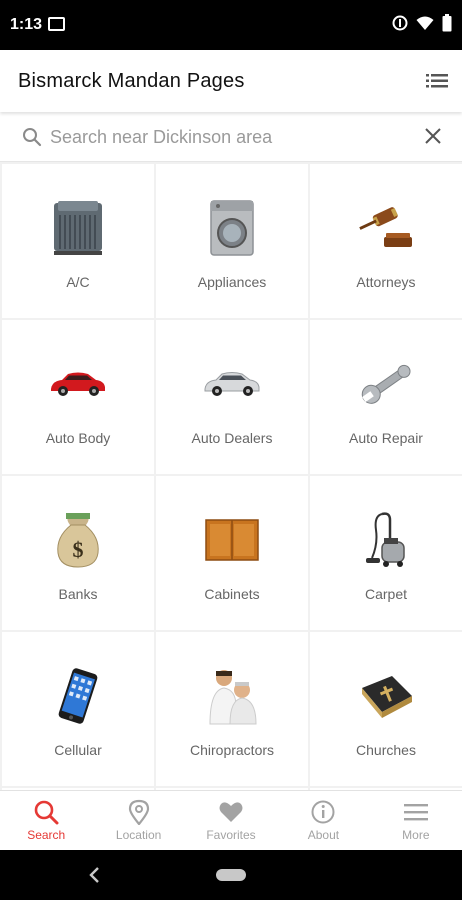 Image resolution: width=462 pixels, height=900 pixels. I want to click on category-tile-cellular: Cellular, so click(78, 709).